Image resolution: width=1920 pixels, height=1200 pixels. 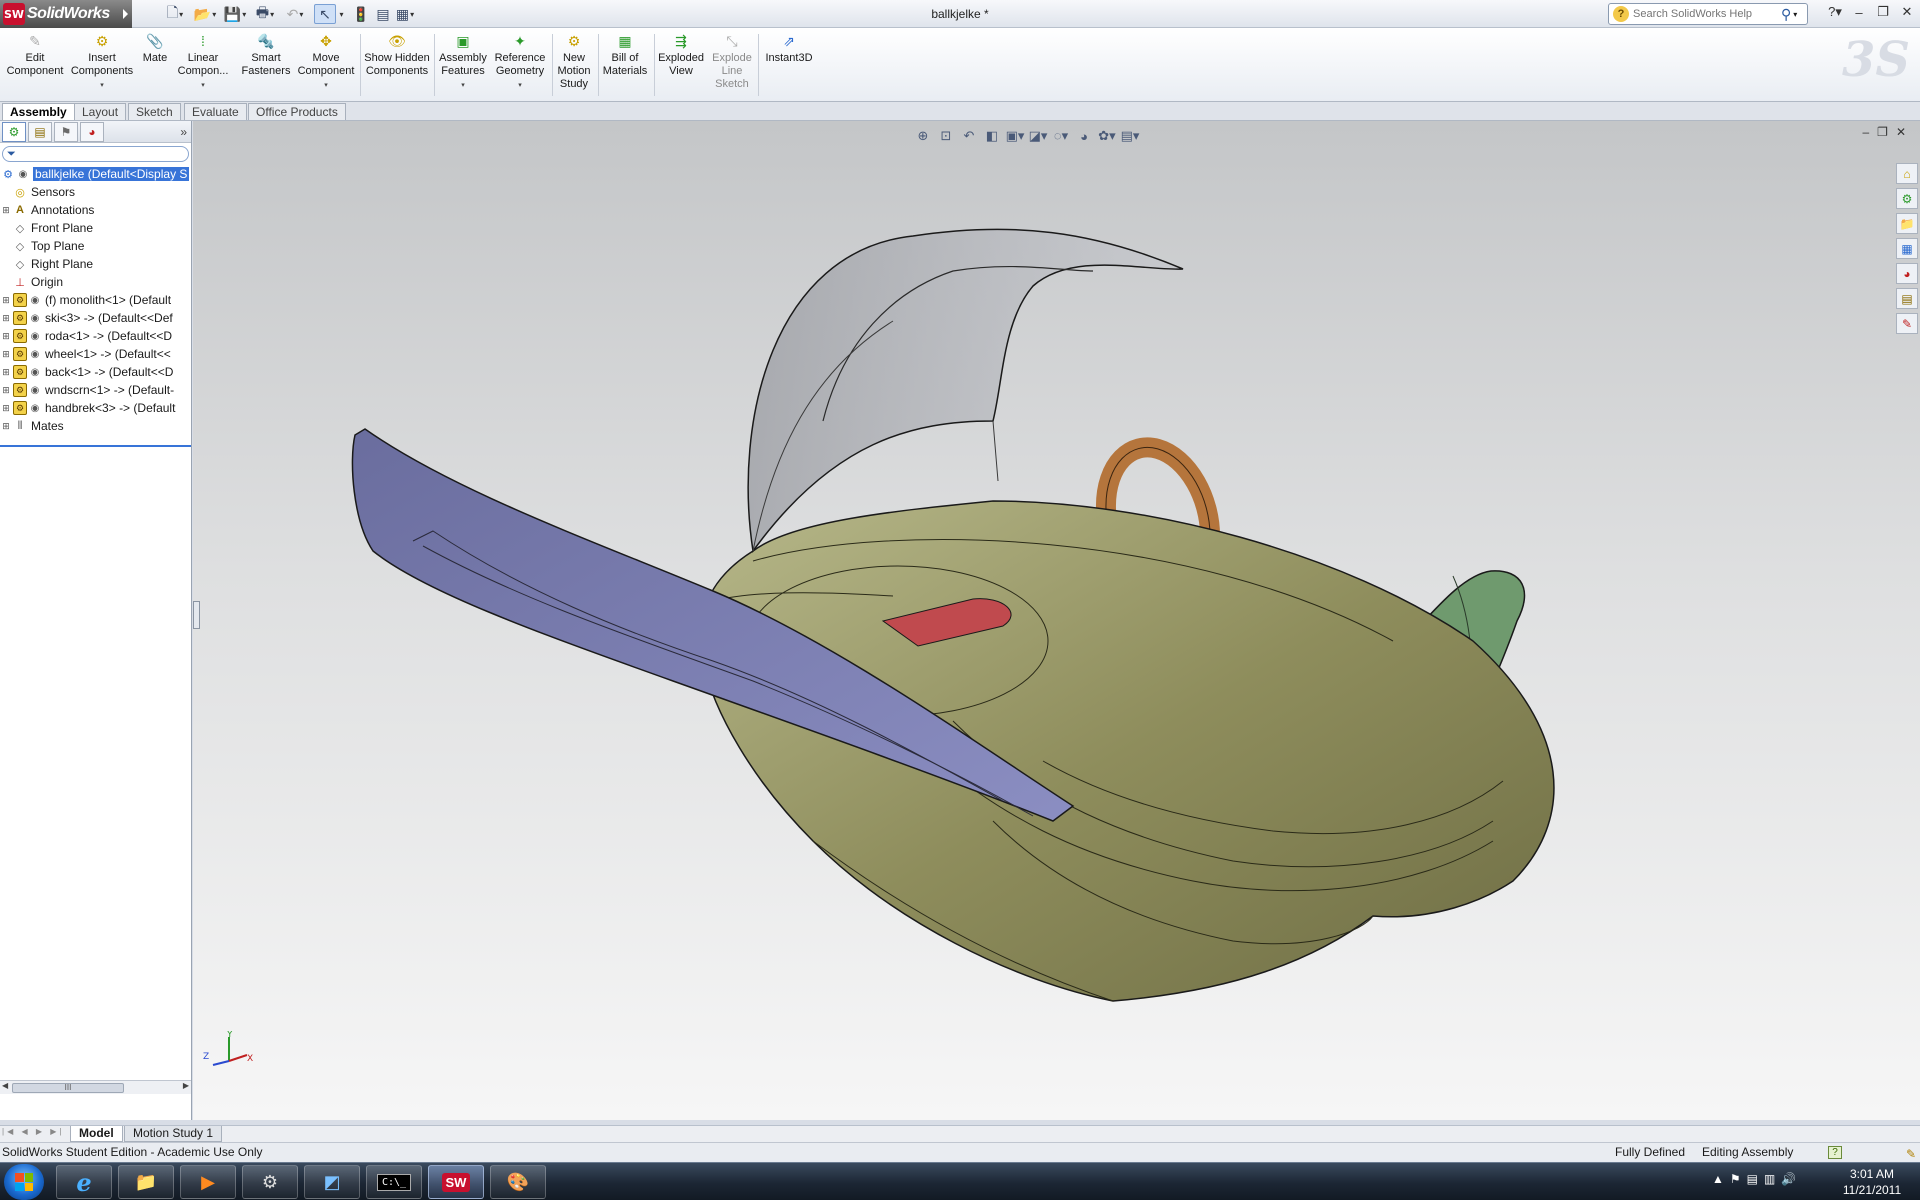 What do you see at coordinates (100, 111) in the screenshot?
I see `tab-layout: Layout` at bounding box center [100, 111].